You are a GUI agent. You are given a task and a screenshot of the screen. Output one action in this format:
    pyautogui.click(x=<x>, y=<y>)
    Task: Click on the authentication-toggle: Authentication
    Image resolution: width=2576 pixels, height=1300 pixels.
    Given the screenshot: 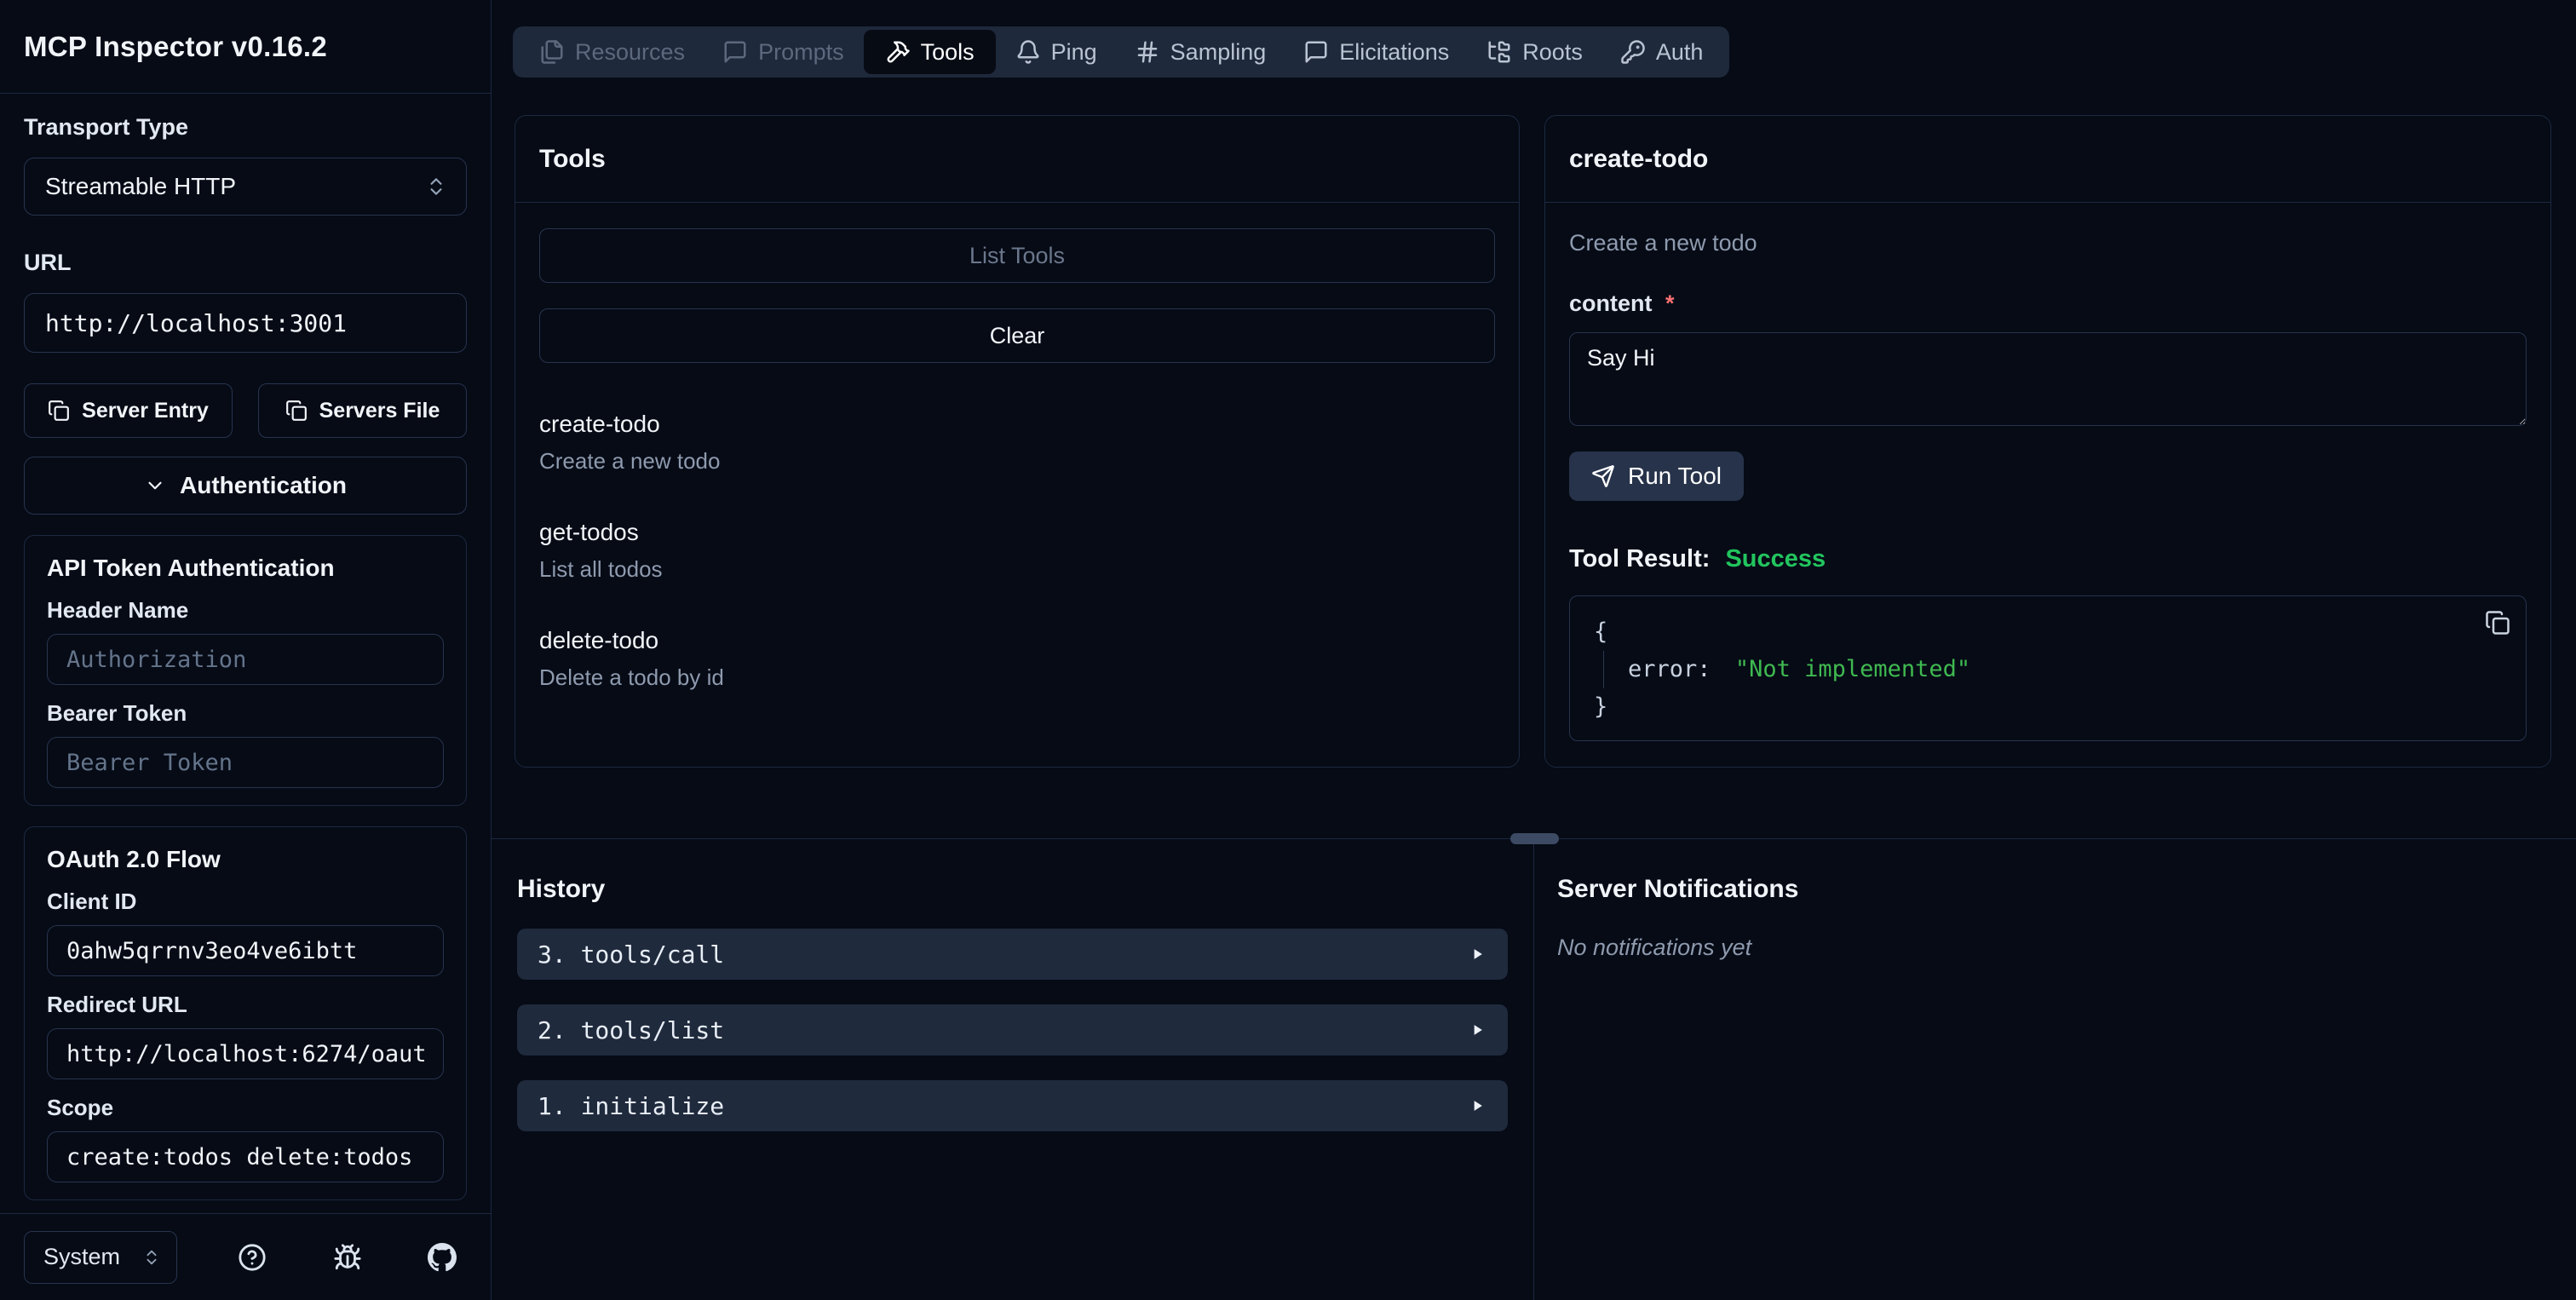 What is the action you would take?
    pyautogui.click(x=246, y=486)
    